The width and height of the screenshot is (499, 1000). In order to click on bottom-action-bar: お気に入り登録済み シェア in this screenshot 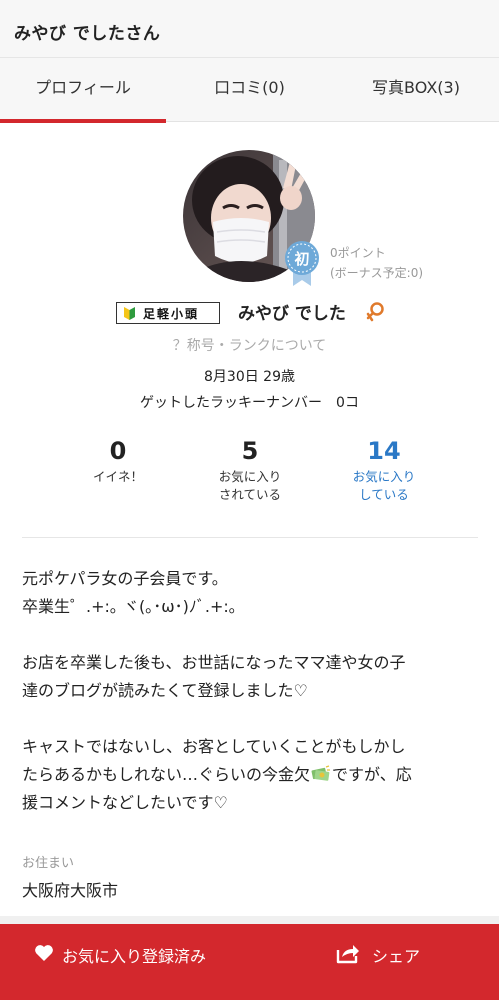, I will do `click(249, 962)`.